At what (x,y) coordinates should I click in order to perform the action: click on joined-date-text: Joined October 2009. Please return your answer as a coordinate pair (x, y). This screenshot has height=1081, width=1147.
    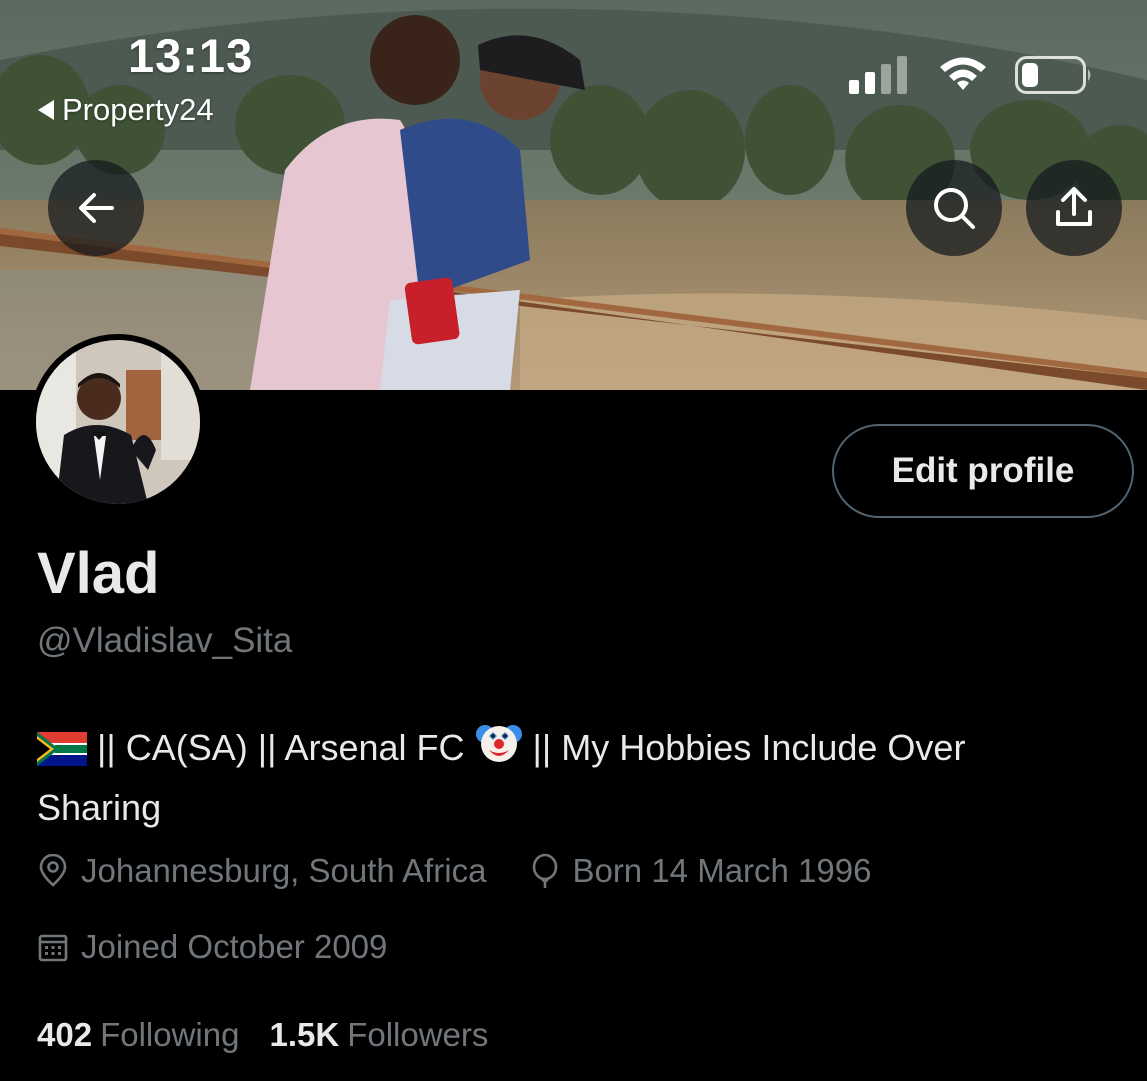
    Looking at the image, I should click on (234, 946).